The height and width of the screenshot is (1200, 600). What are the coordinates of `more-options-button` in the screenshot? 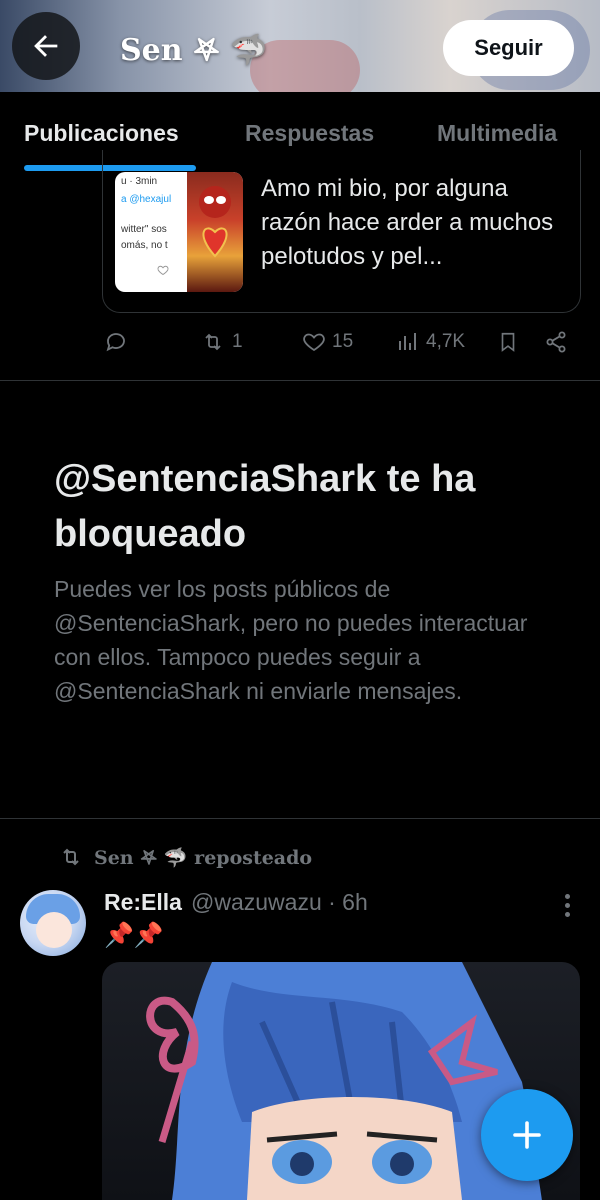 It's located at (567, 905).